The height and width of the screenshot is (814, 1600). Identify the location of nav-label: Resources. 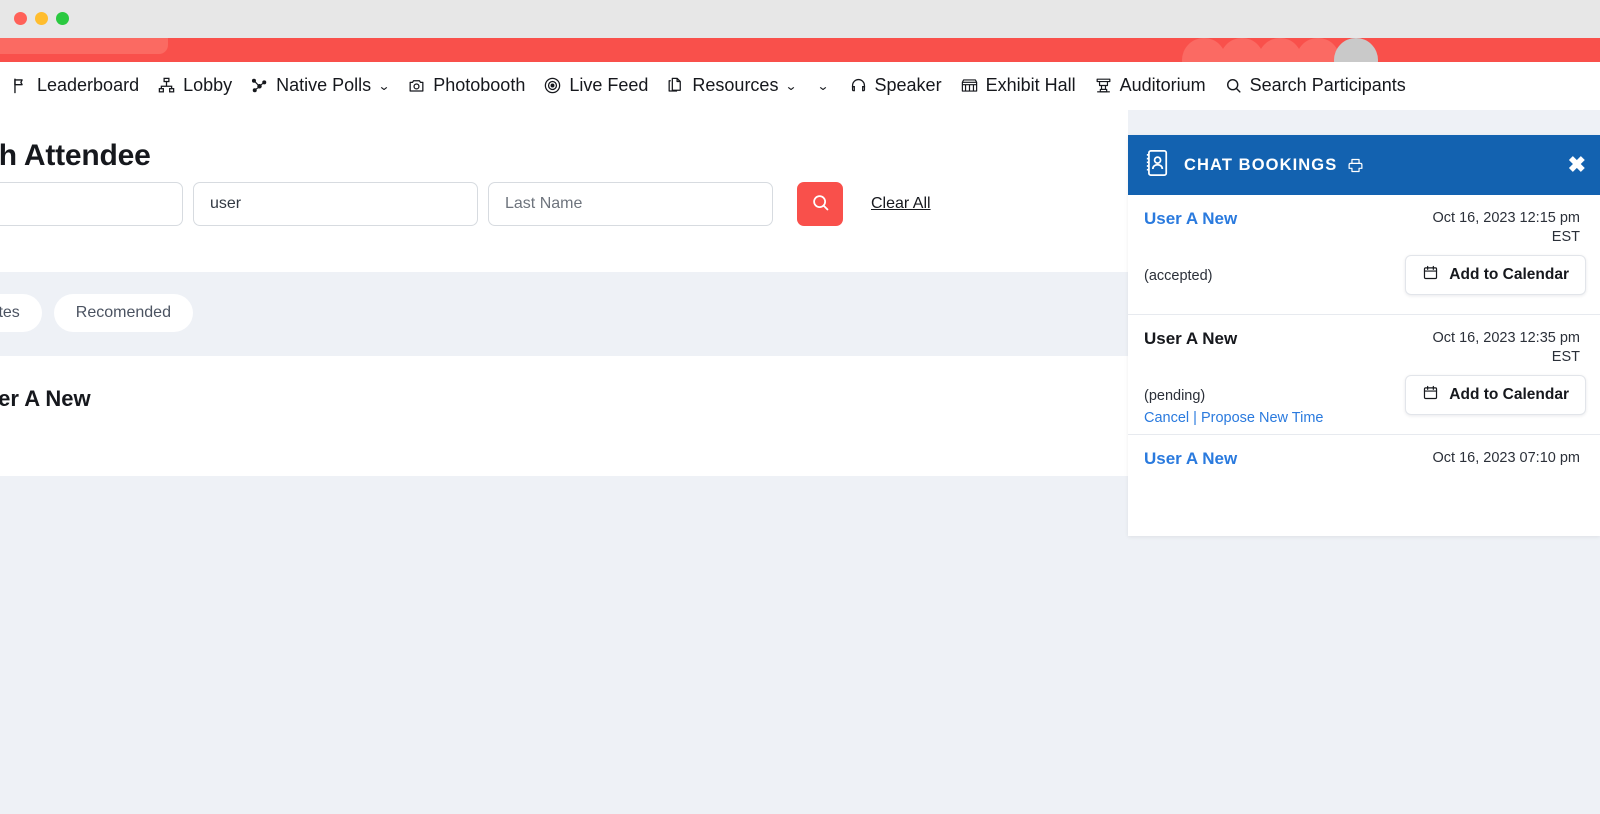
(735, 85).